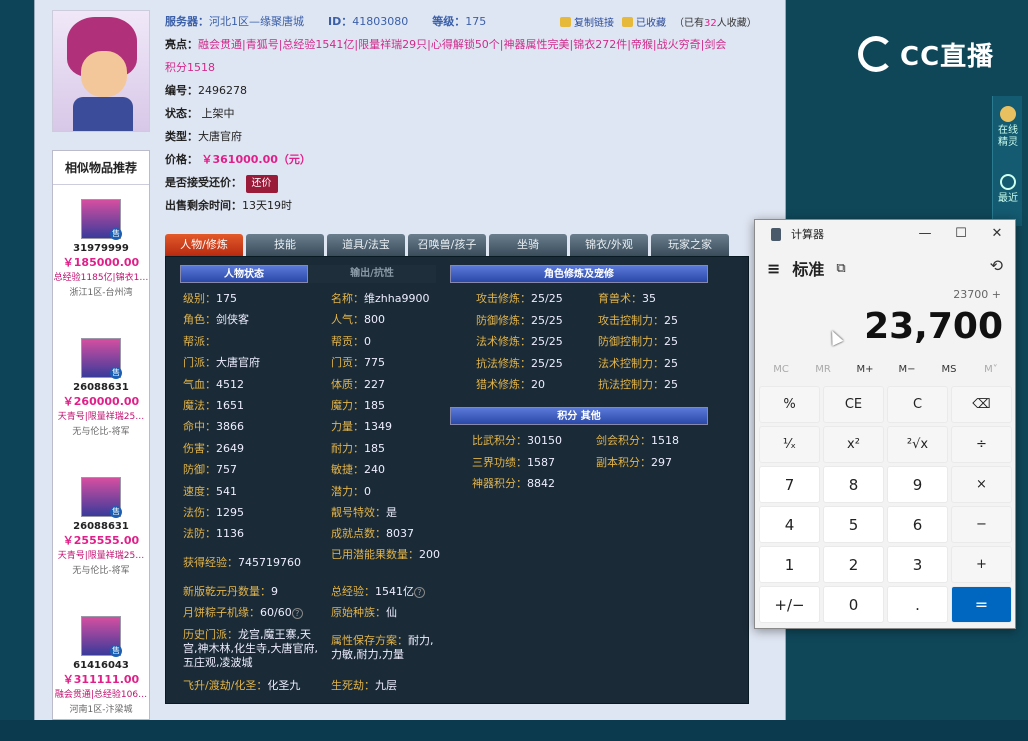 Image resolution: width=1028 pixels, height=741 pixels. What do you see at coordinates (690, 245) in the screenshot?
I see `tab-6: 玩家之家` at bounding box center [690, 245].